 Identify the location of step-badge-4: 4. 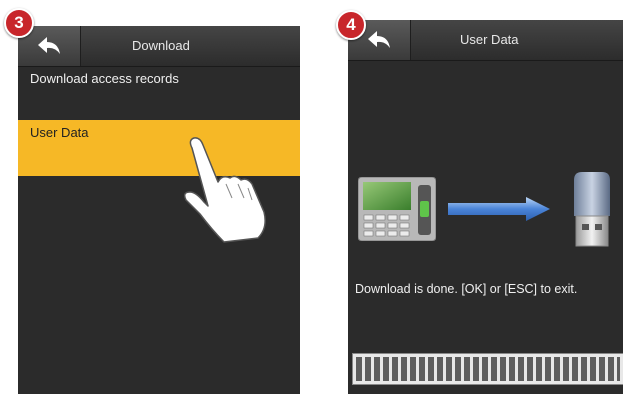
(351, 25).